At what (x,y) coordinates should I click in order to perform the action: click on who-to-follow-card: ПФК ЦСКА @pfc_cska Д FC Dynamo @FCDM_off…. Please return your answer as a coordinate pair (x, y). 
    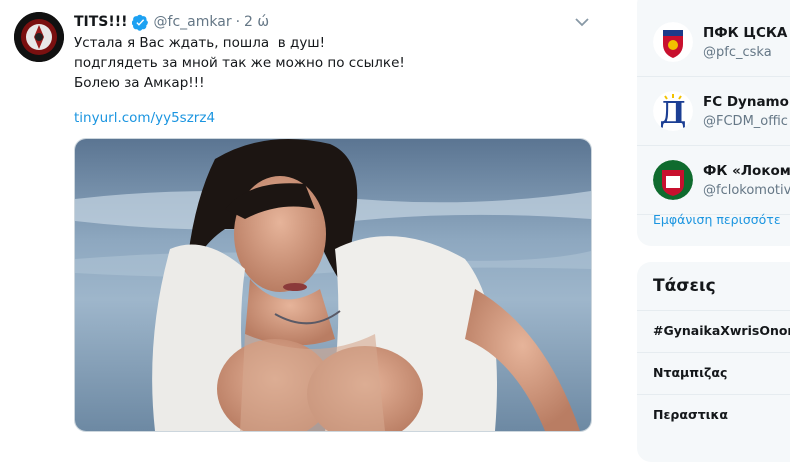
    Looking at the image, I should click on (713, 123).